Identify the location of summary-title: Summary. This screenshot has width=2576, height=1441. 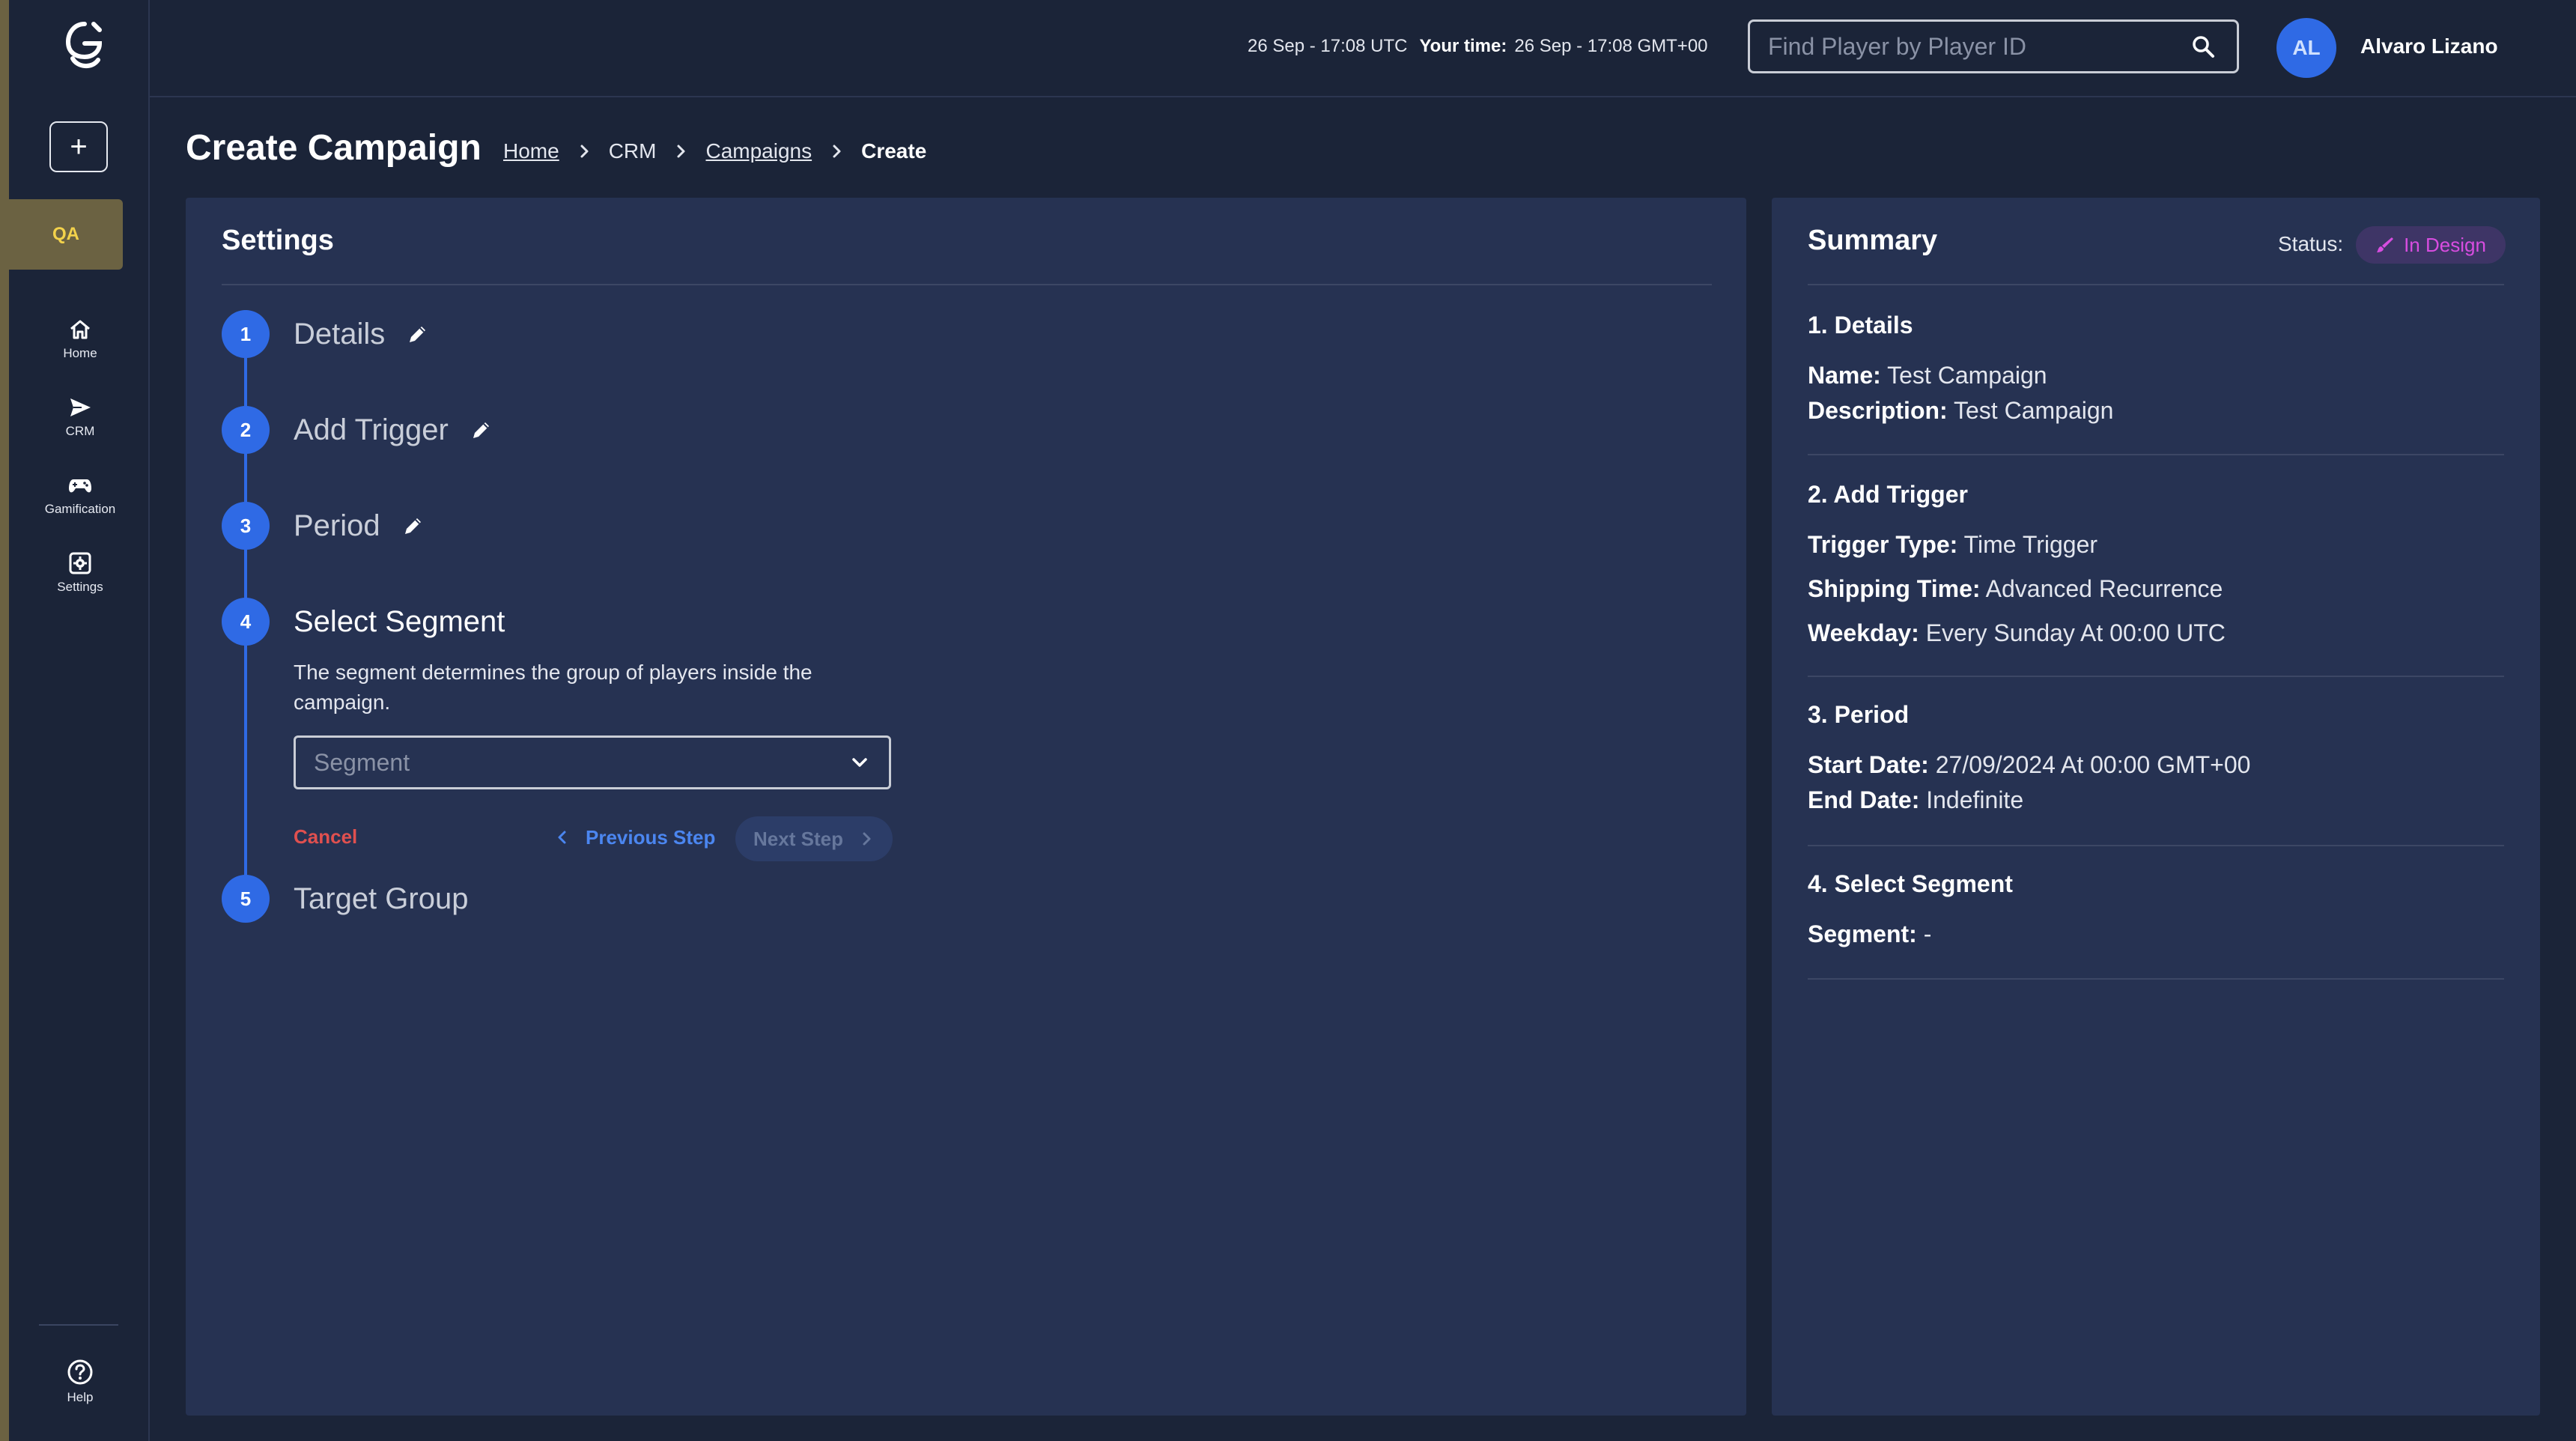
(1873, 241).